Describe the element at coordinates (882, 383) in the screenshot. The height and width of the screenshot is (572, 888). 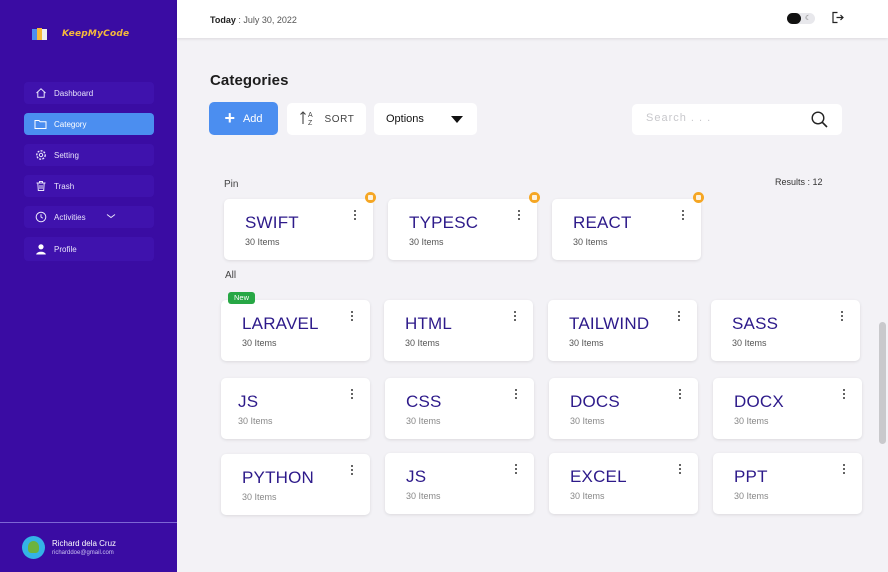
I see `scrollbar` at that location.